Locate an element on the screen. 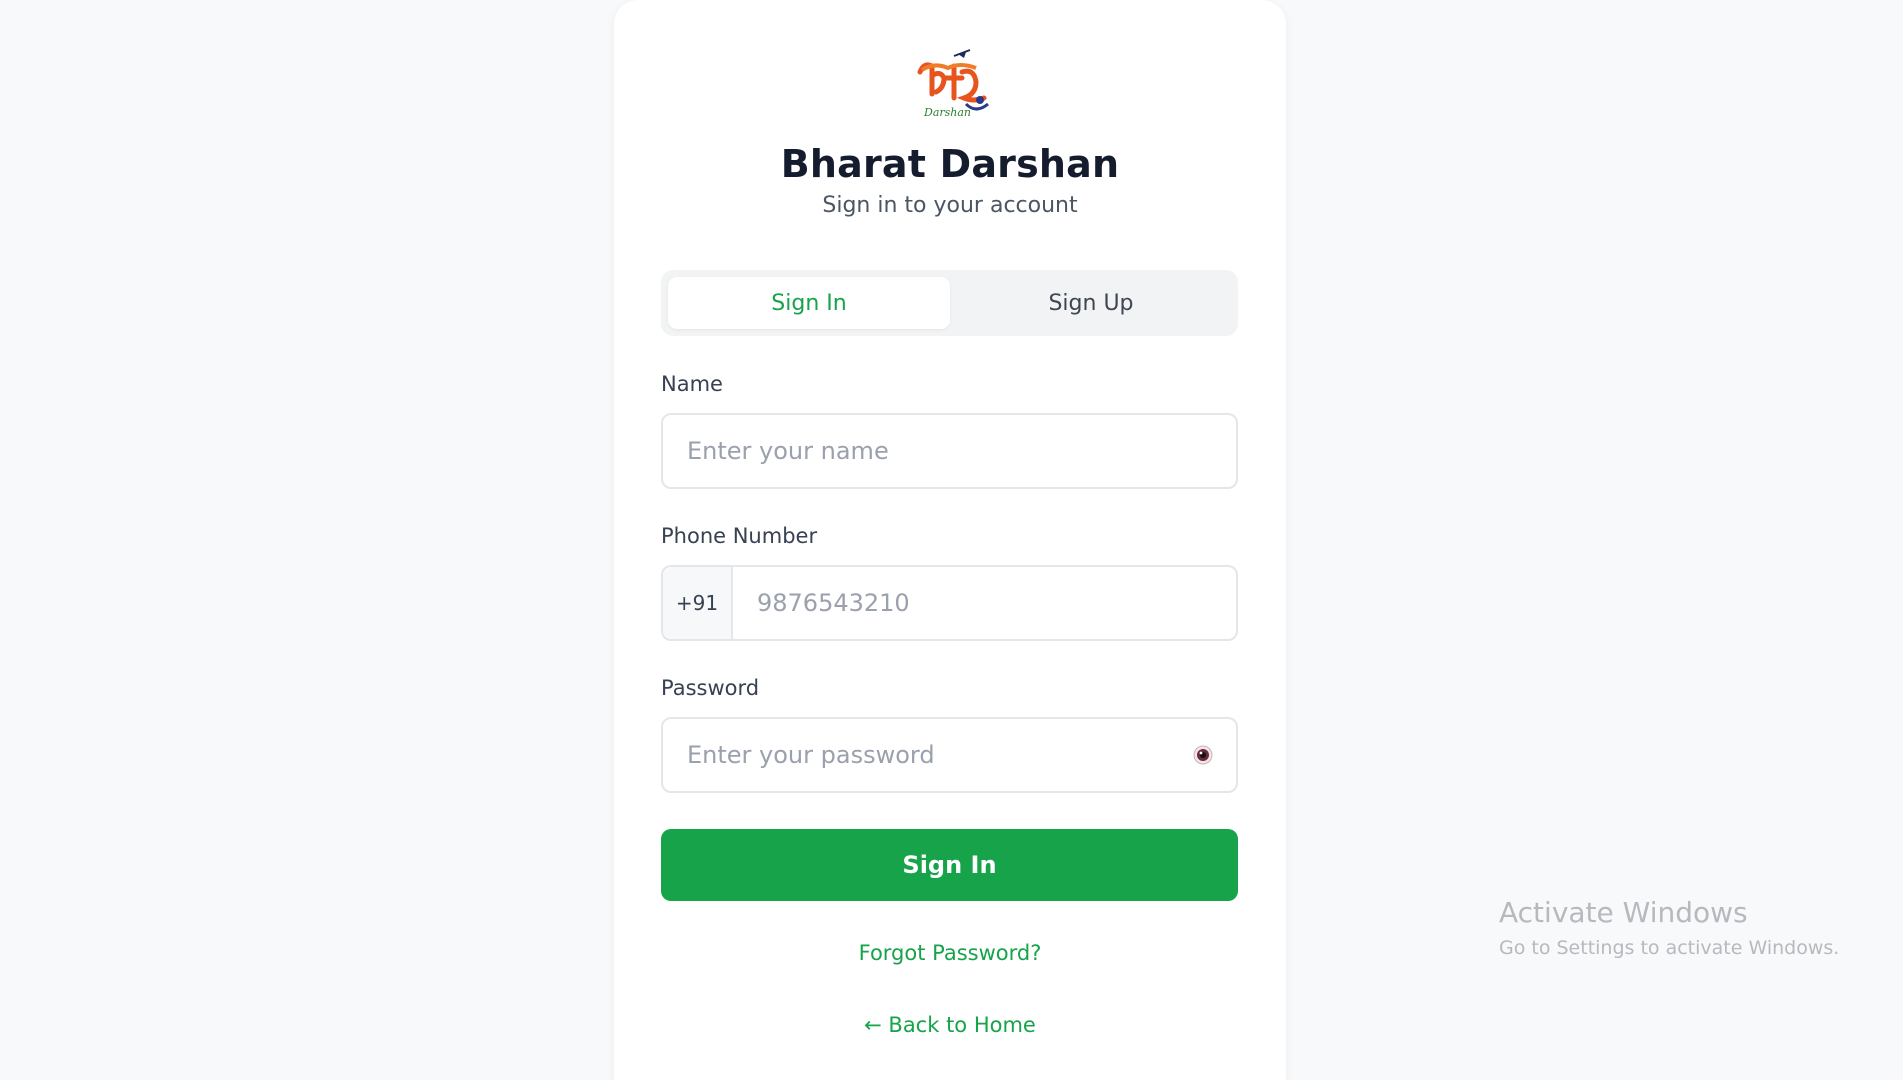  logo-text: Darshan is located at coordinates (947, 112).